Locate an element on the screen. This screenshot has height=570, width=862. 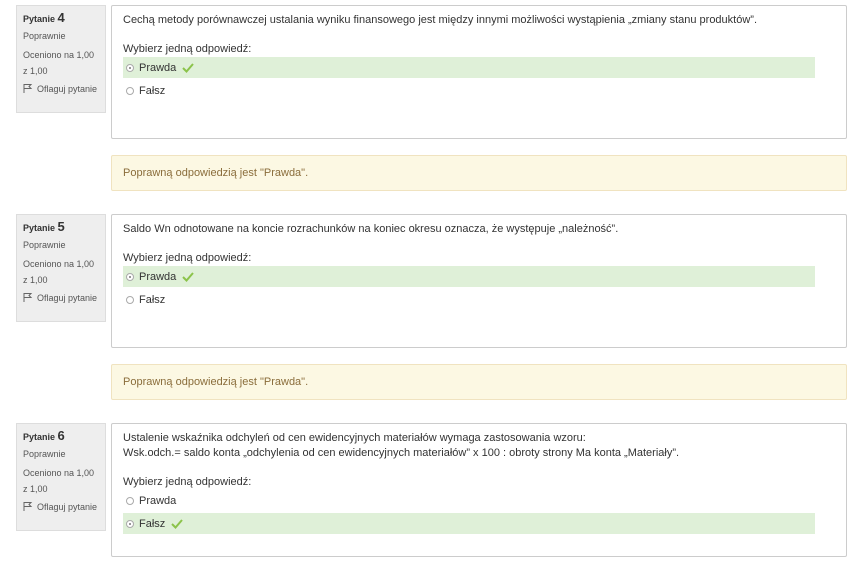
question-number: 4 is located at coordinates (61, 17).